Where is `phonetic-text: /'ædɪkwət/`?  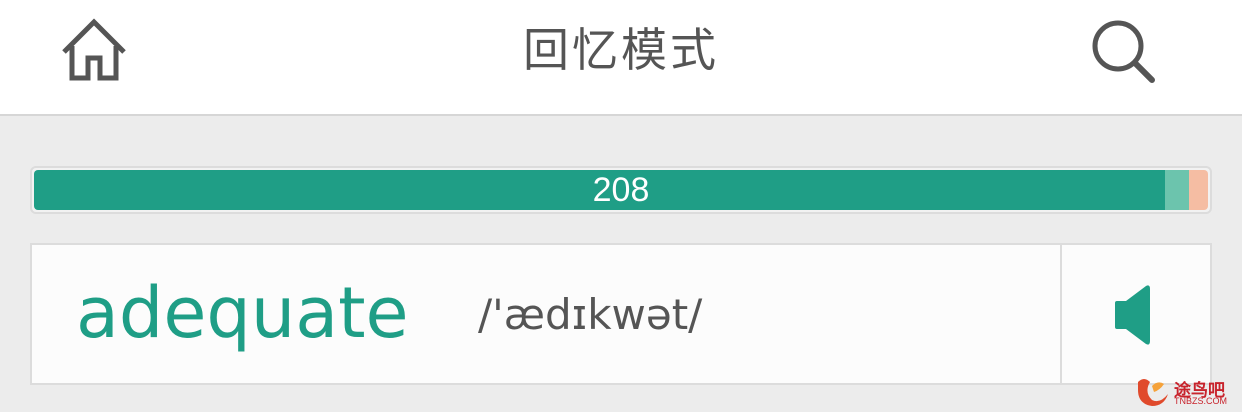 phonetic-text: /'ædɪkwət/ is located at coordinates (590, 314).